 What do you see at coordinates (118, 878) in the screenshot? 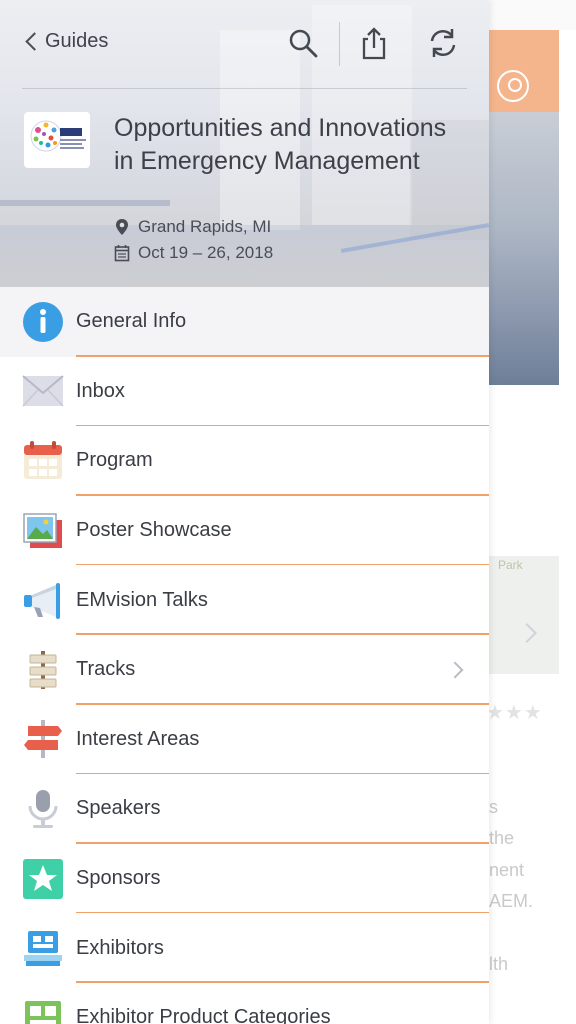
I see `menu-item-label: Sponsors` at bounding box center [118, 878].